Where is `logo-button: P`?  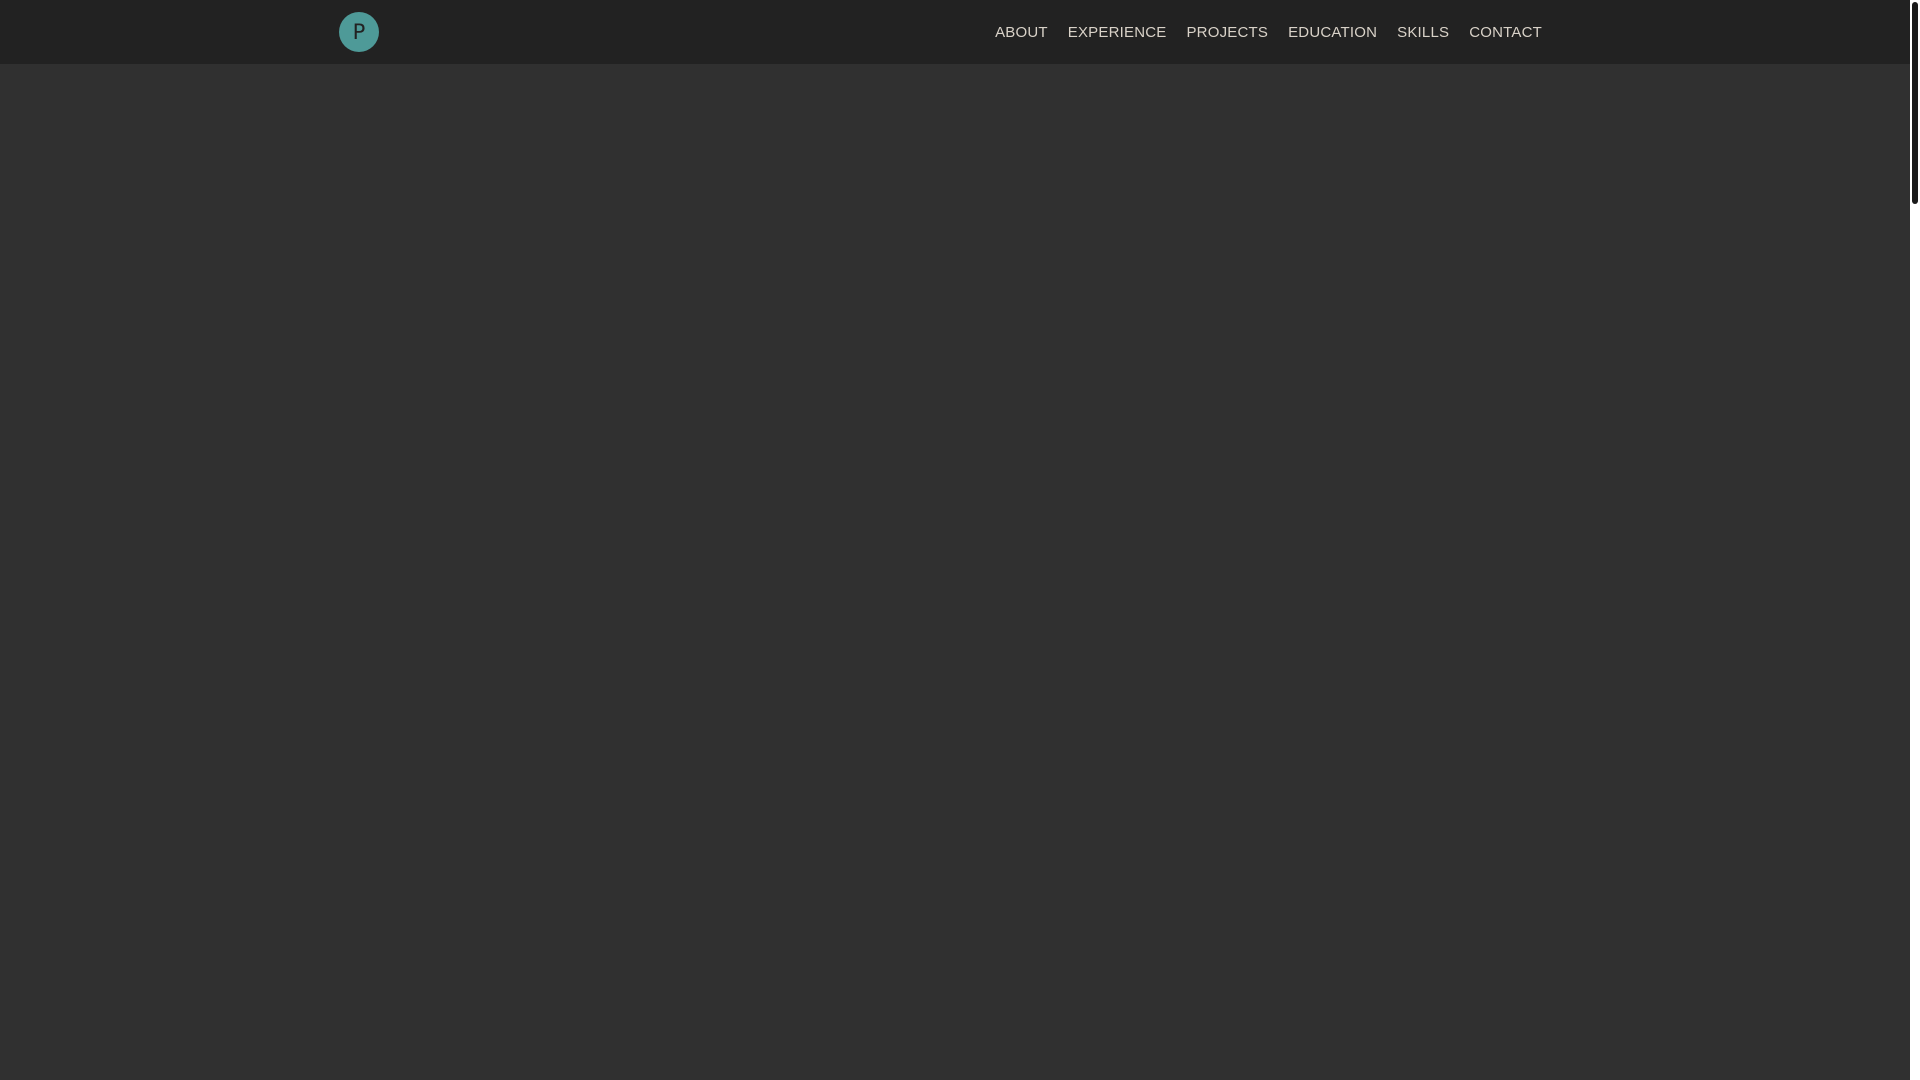 logo-button: P is located at coordinates (359, 32).